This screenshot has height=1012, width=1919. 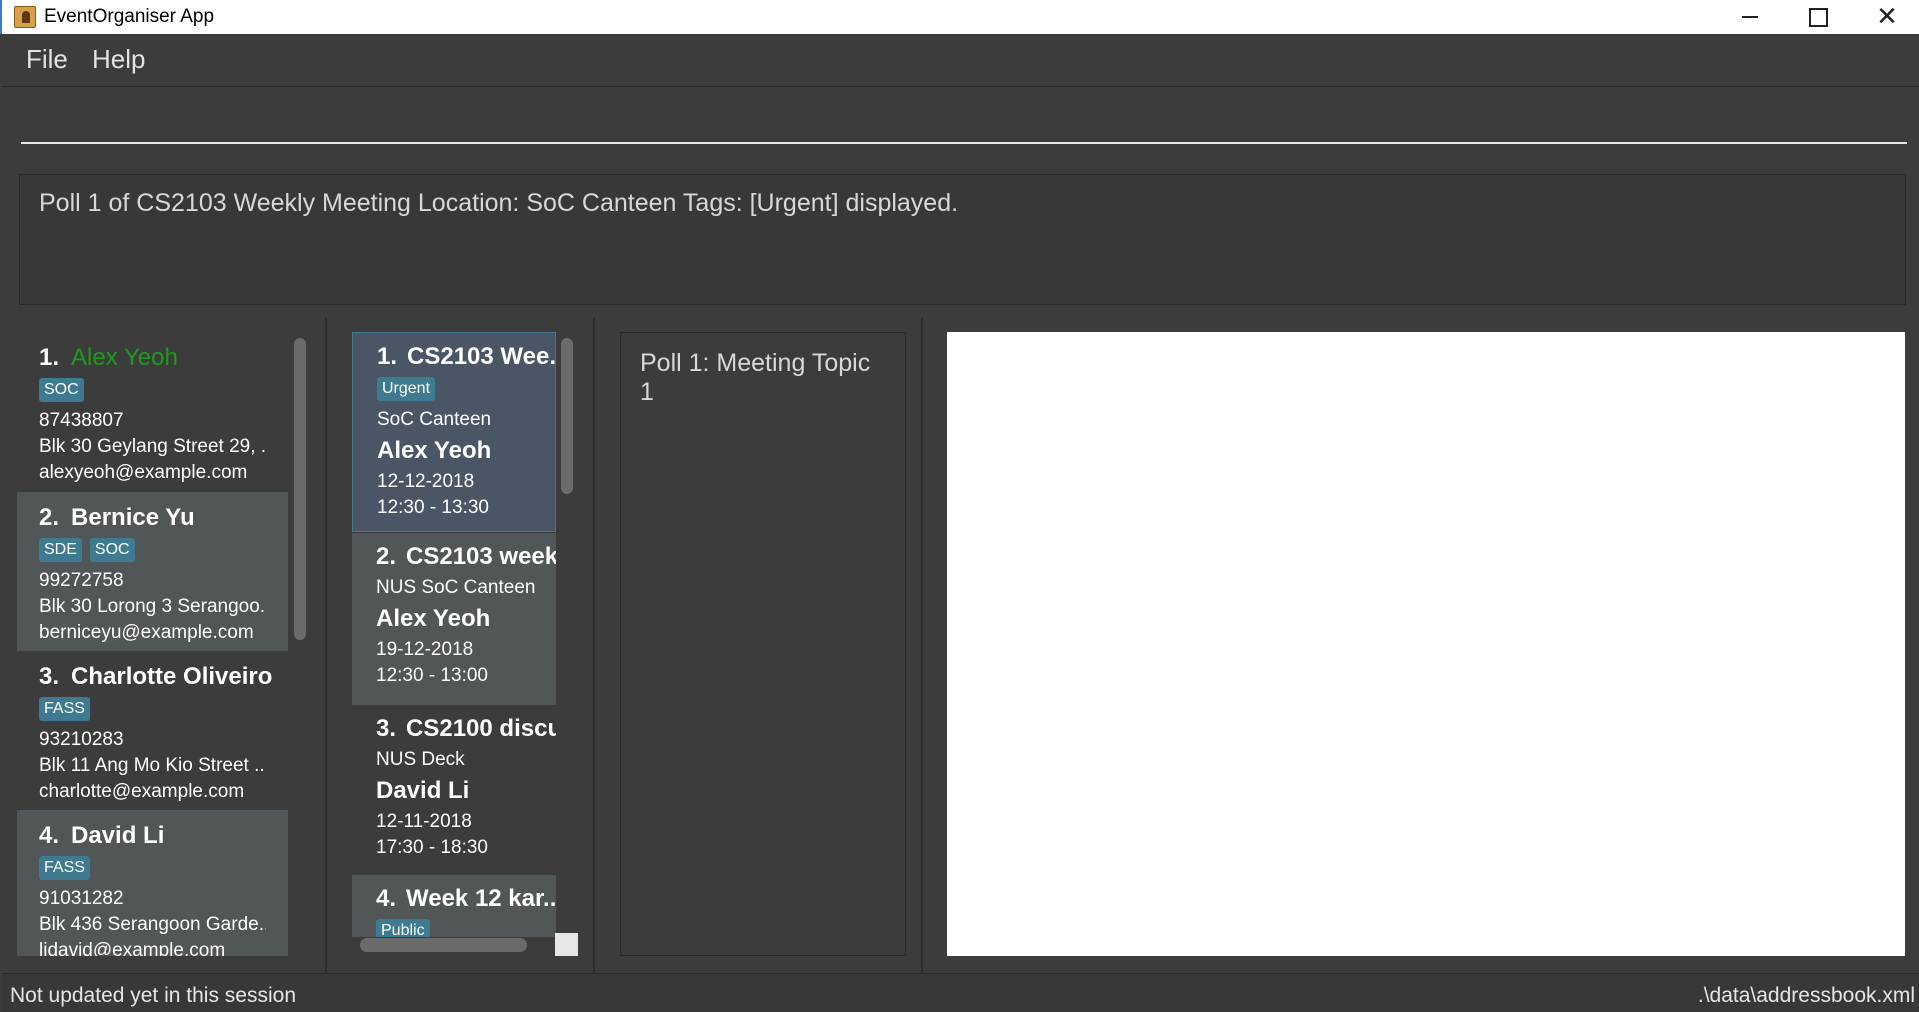 I want to click on person-phone: 91031282, so click(x=81, y=898).